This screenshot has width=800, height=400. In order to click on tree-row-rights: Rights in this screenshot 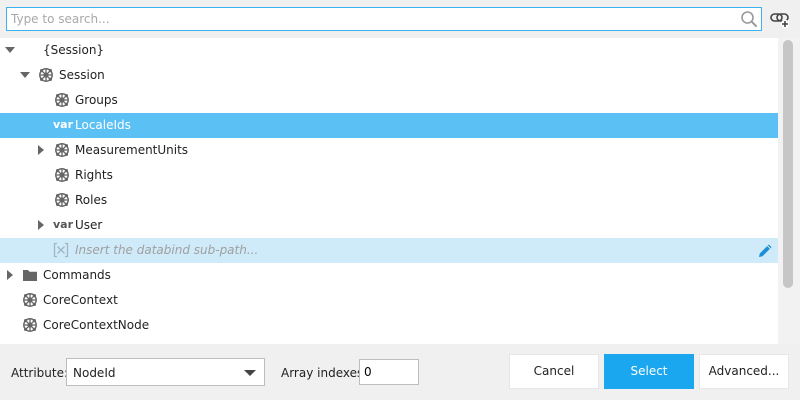, I will do `click(389, 175)`.